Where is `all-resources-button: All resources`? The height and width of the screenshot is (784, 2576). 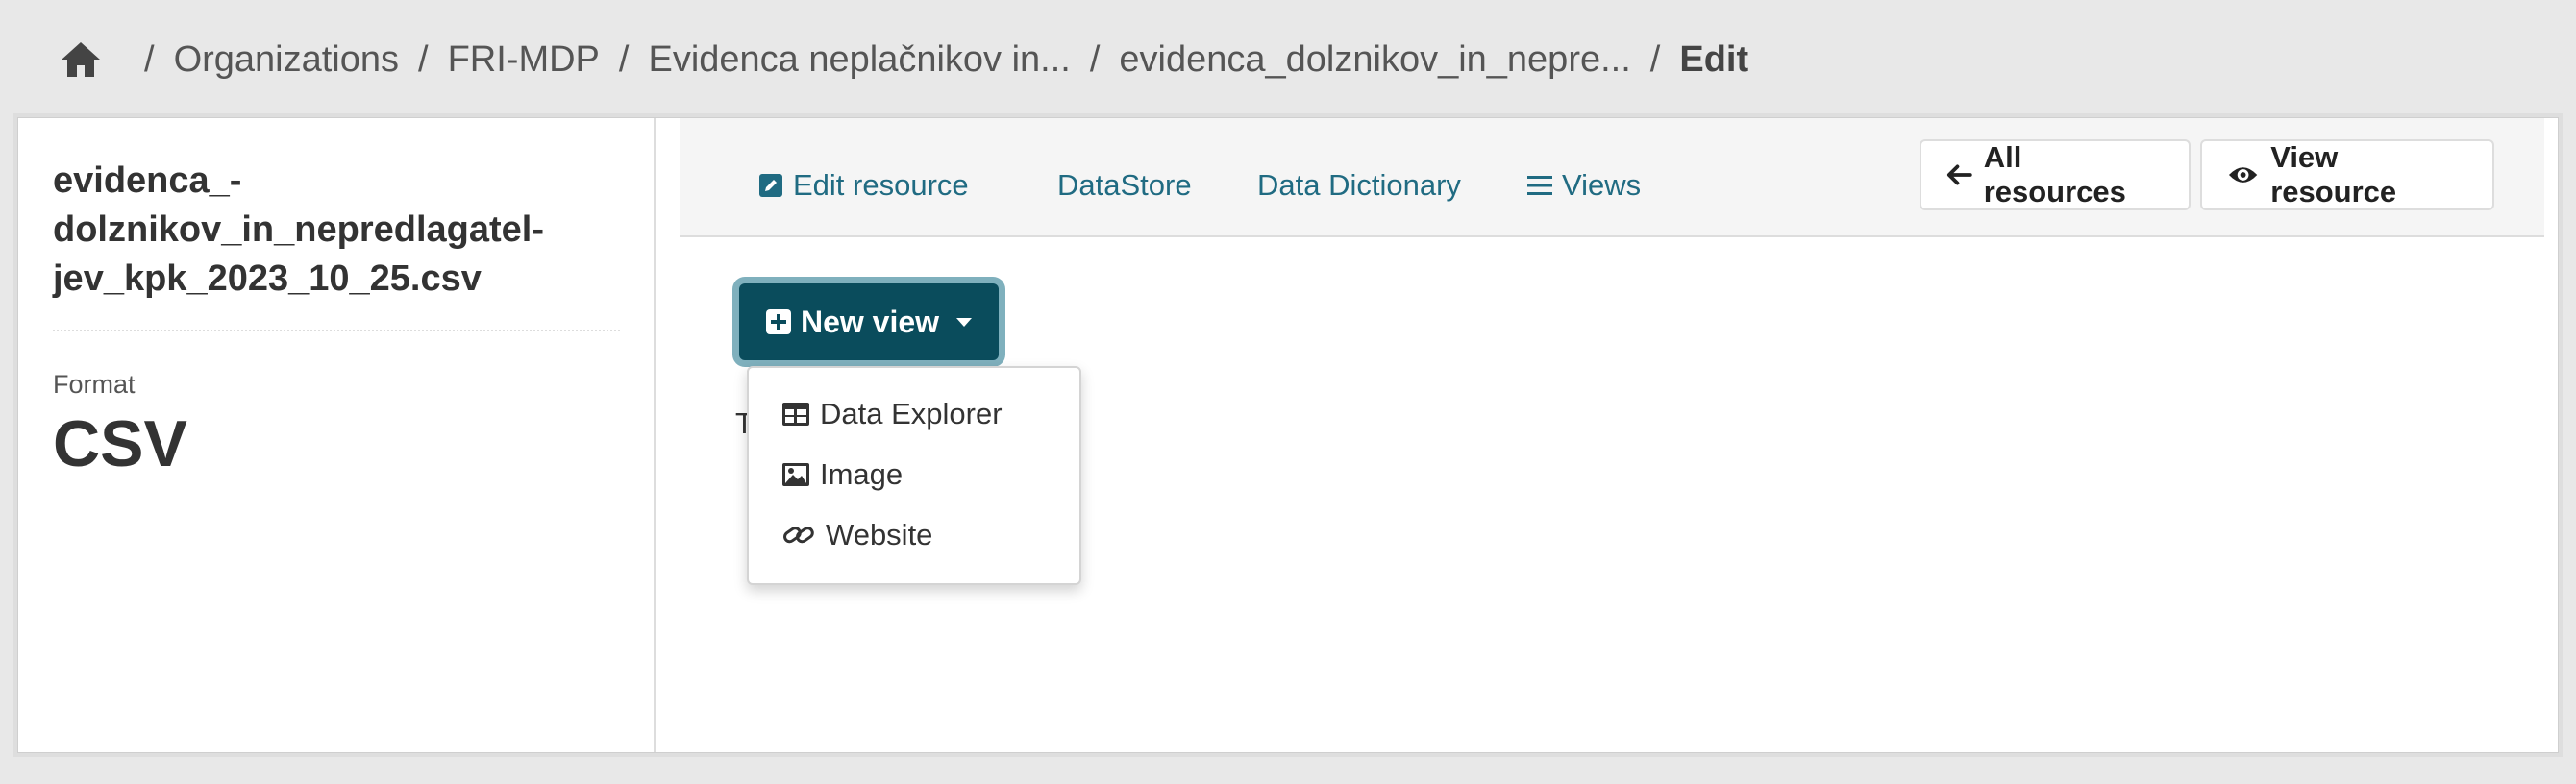
all-resources-button: All resources is located at coordinates (2056, 174).